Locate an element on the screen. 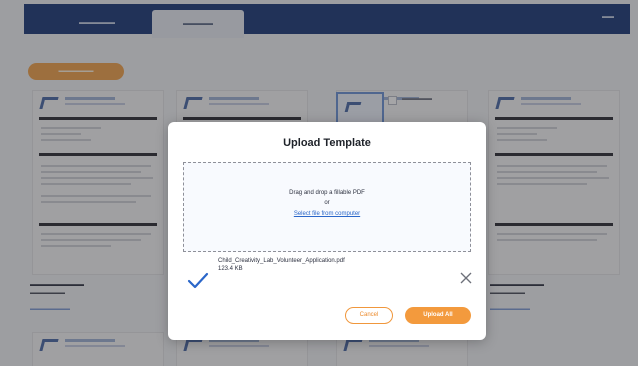 The height and width of the screenshot is (366, 638). modal-title: Upload Template is located at coordinates (327, 143).